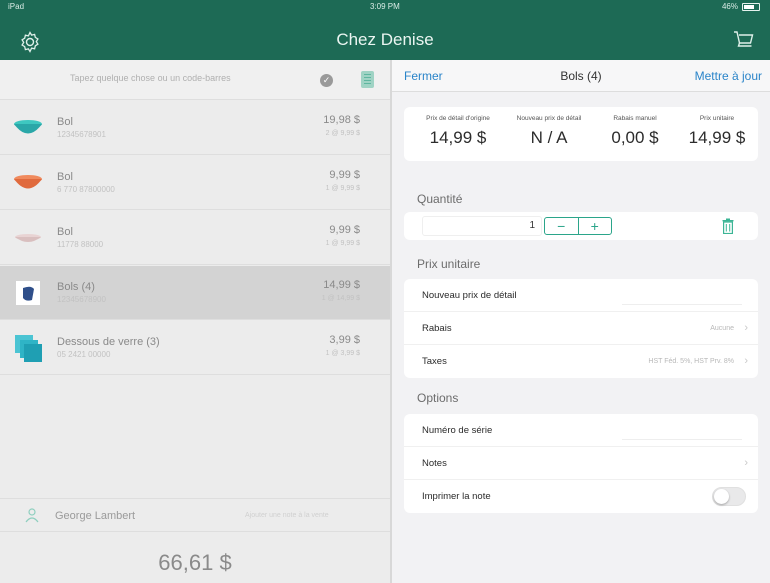 Image resolution: width=770 pixels, height=583 pixels. I want to click on serial-number-input, so click(682, 431).